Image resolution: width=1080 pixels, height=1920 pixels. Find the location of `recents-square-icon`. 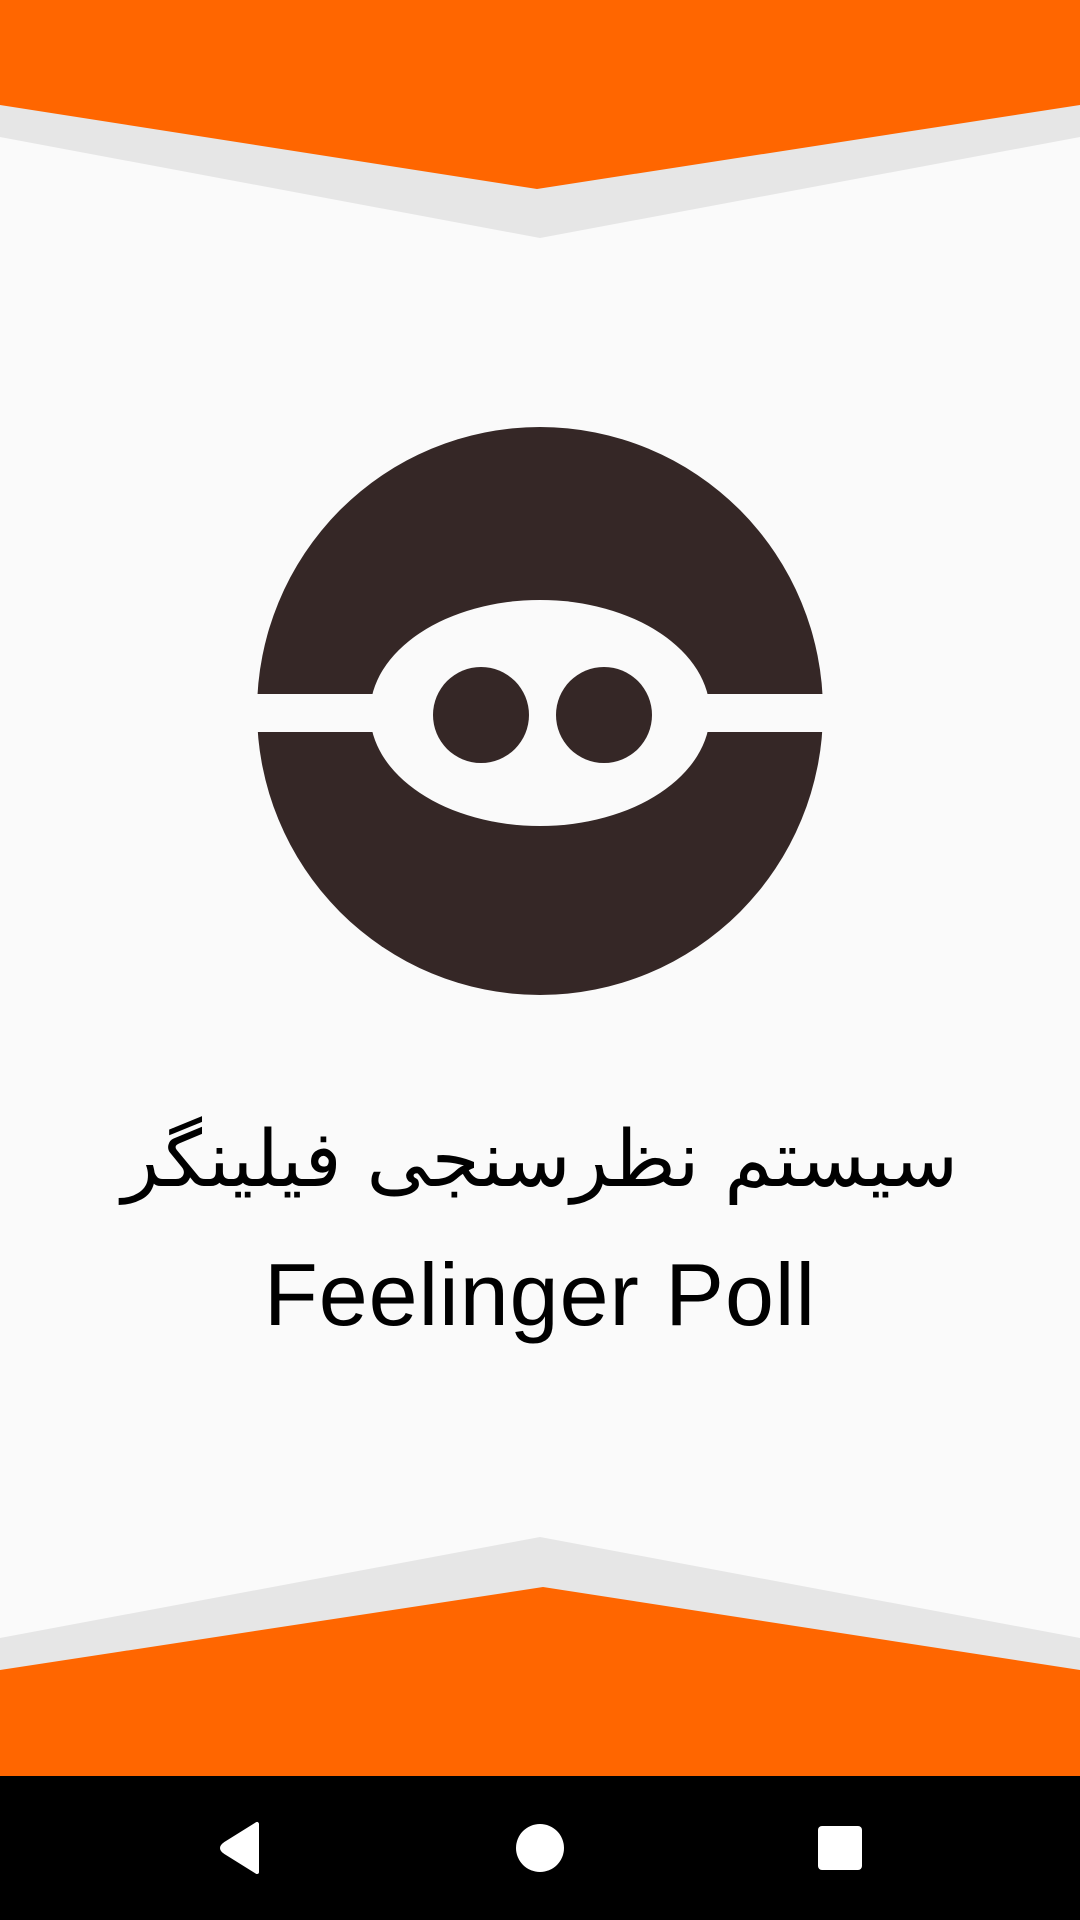

recents-square-icon is located at coordinates (840, 1848).